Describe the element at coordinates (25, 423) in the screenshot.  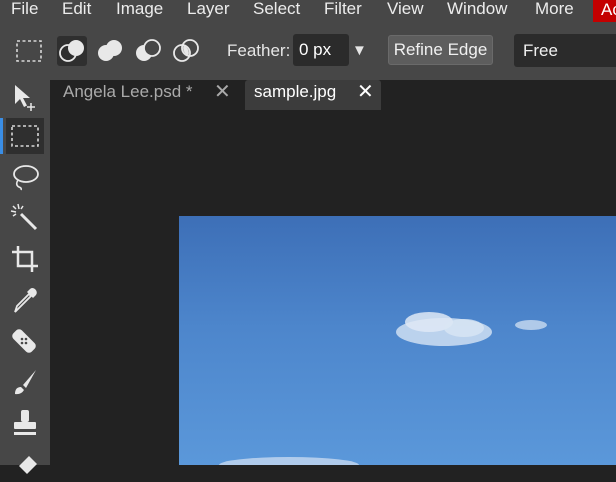
I see `clone-stamp-tool-icon` at that location.